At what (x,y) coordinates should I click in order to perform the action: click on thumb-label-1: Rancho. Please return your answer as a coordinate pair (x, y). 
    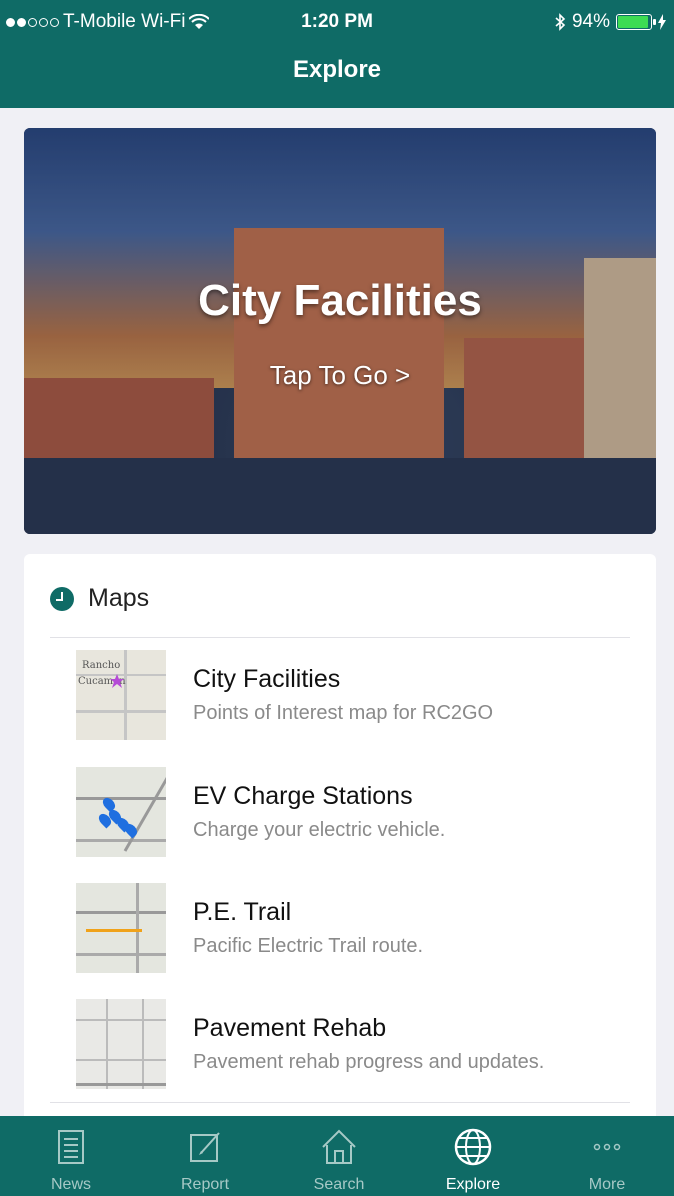
    Looking at the image, I should click on (101, 665).